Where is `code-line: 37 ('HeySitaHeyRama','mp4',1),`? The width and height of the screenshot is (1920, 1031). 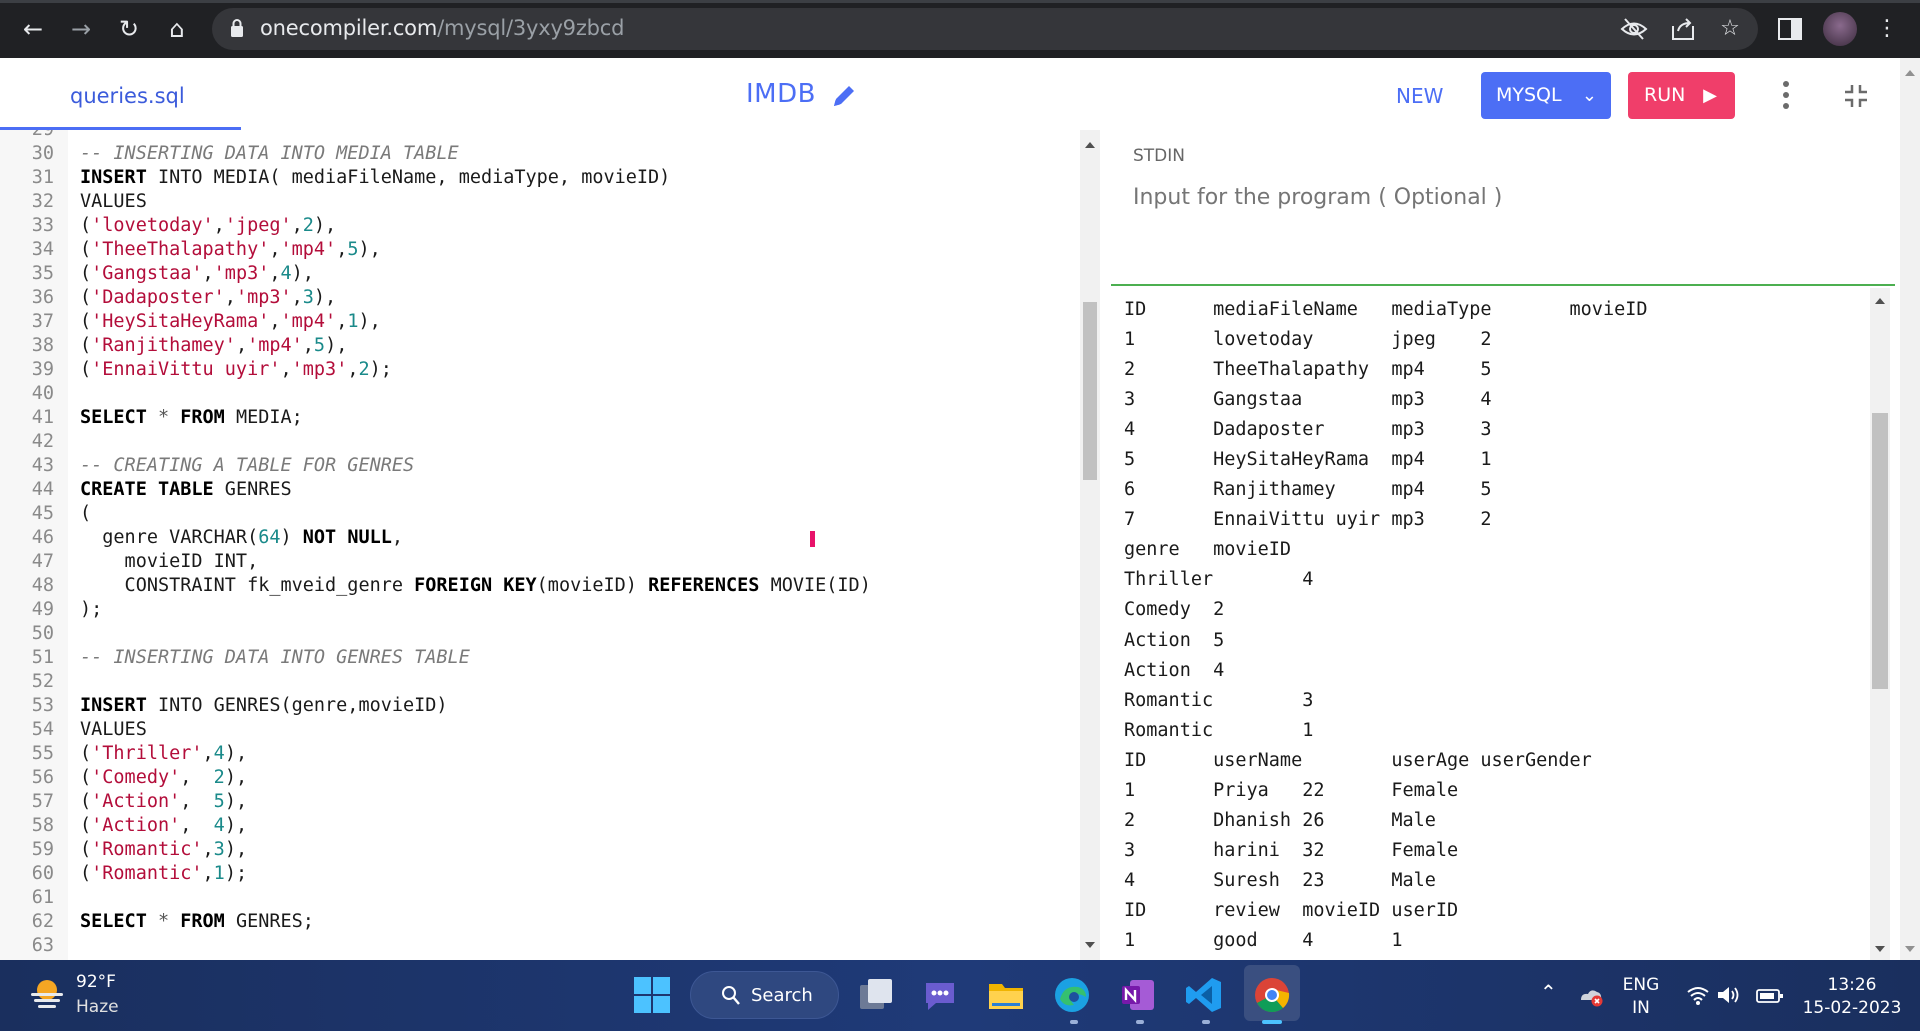
code-line: 37 ('HeySitaHeyRama','mp4',1), is located at coordinates (540, 322).